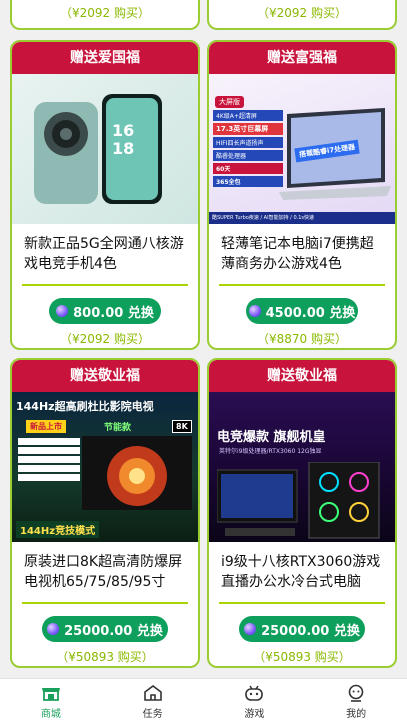 This screenshot has width=407, height=725. I want to click on user-icon, so click(356, 693).